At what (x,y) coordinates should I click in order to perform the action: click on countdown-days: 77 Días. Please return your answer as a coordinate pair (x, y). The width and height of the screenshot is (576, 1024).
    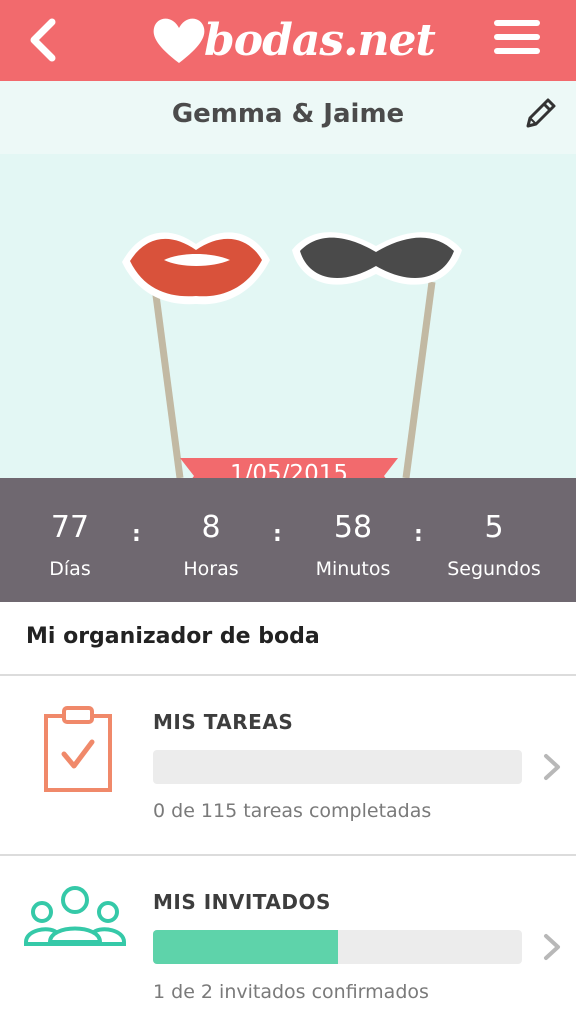
    Looking at the image, I should click on (70, 545).